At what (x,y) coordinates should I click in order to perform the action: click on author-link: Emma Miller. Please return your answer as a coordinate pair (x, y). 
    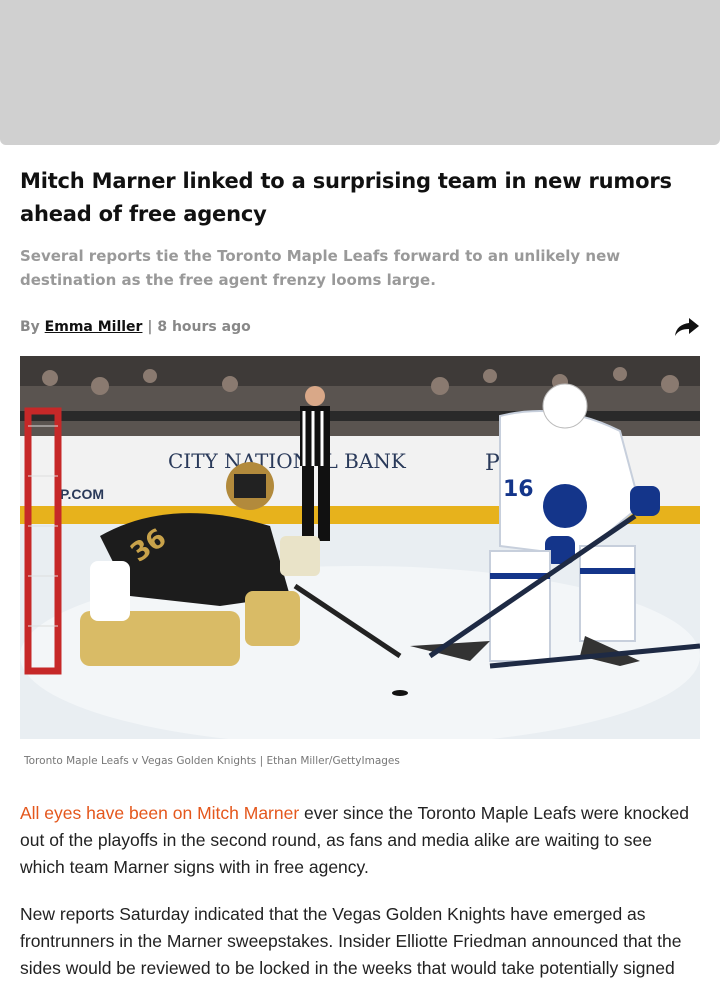
    Looking at the image, I should click on (94, 327).